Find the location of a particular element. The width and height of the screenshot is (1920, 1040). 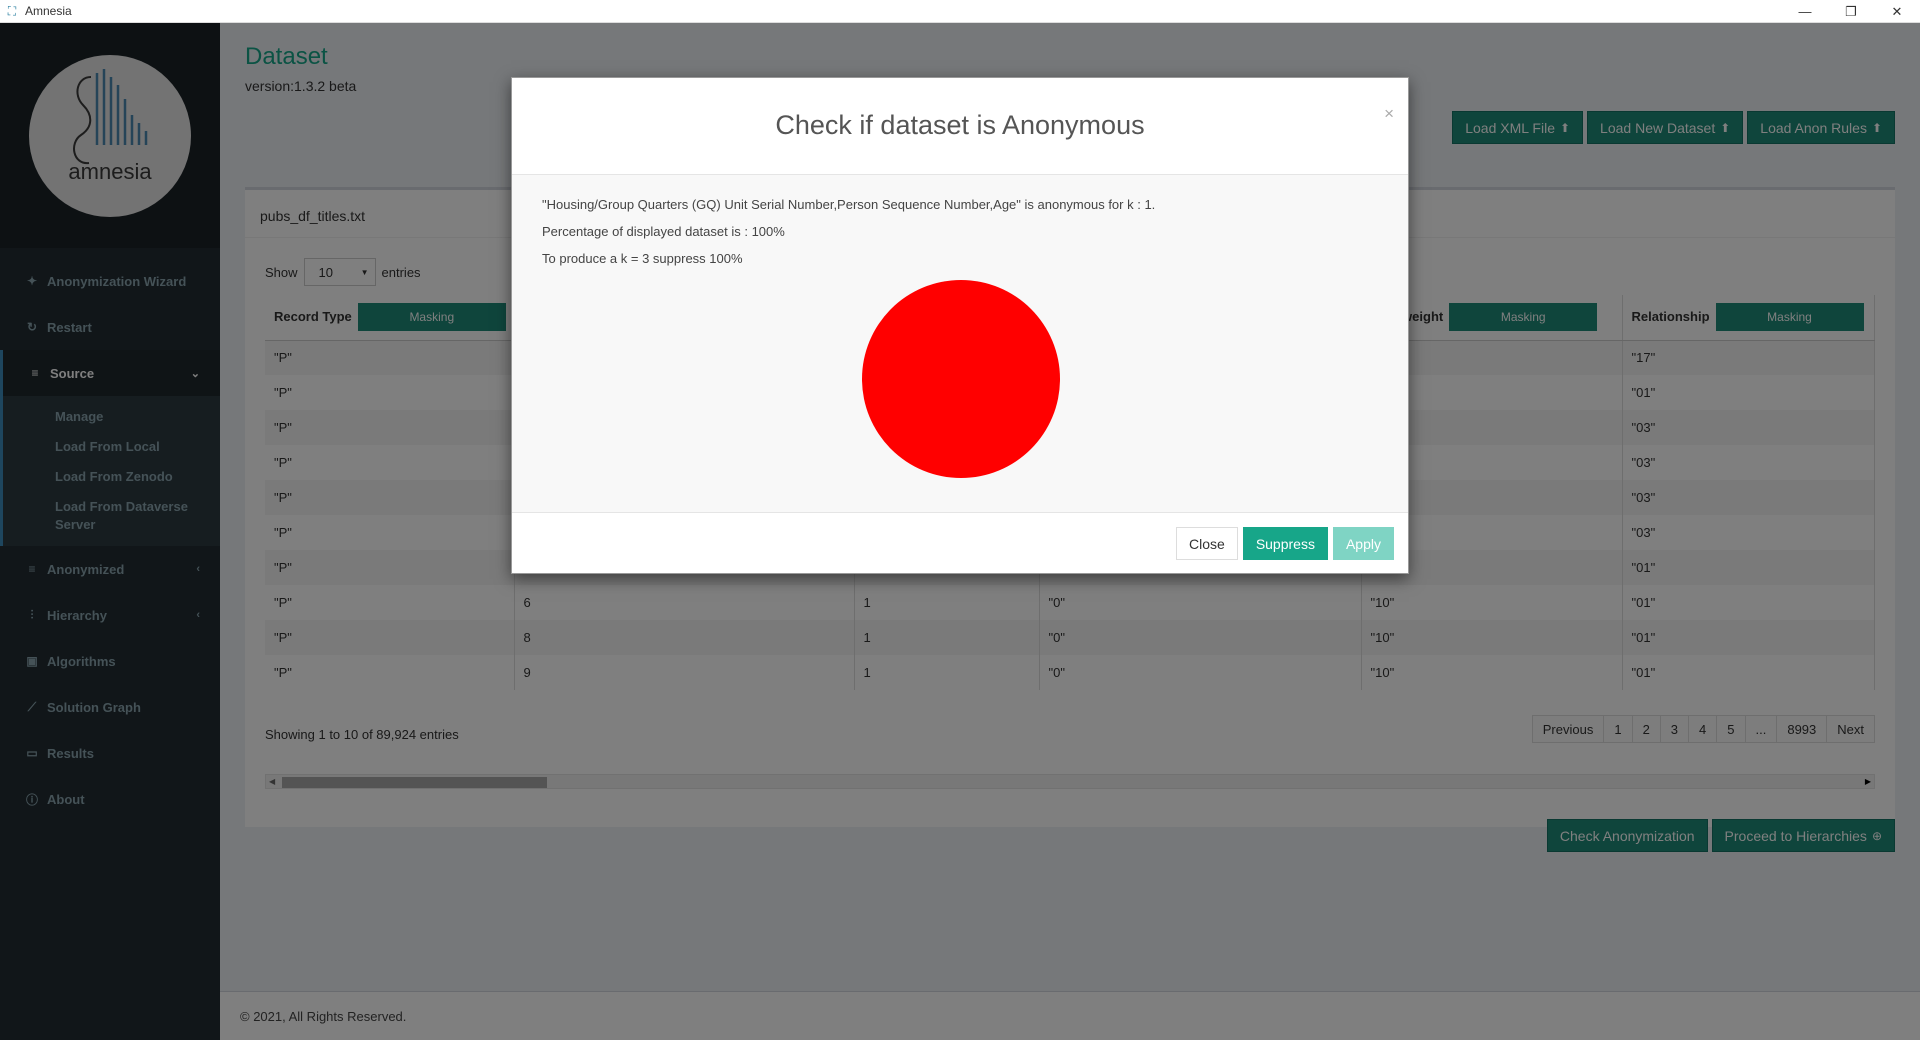

close-icon: × is located at coordinates (1389, 114).